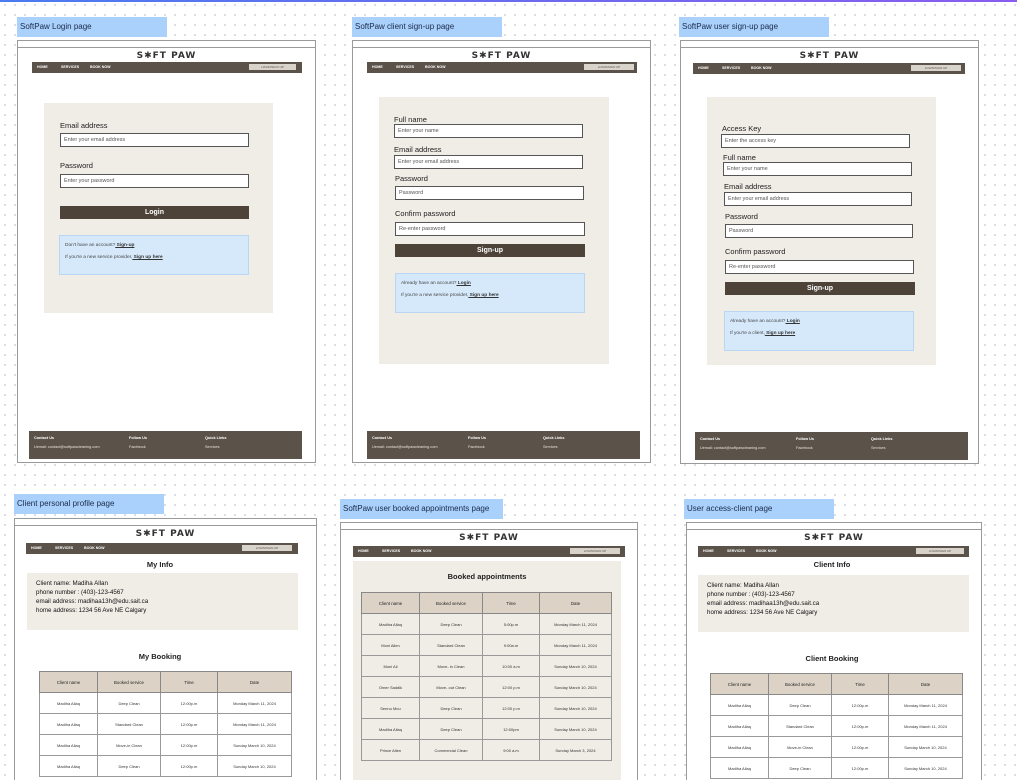 Image resolution: width=1017 pixels, height=780 pixels. What do you see at coordinates (154, 181) in the screenshot?
I see `password-field: Enter your password` at bounding box center [154, 181].